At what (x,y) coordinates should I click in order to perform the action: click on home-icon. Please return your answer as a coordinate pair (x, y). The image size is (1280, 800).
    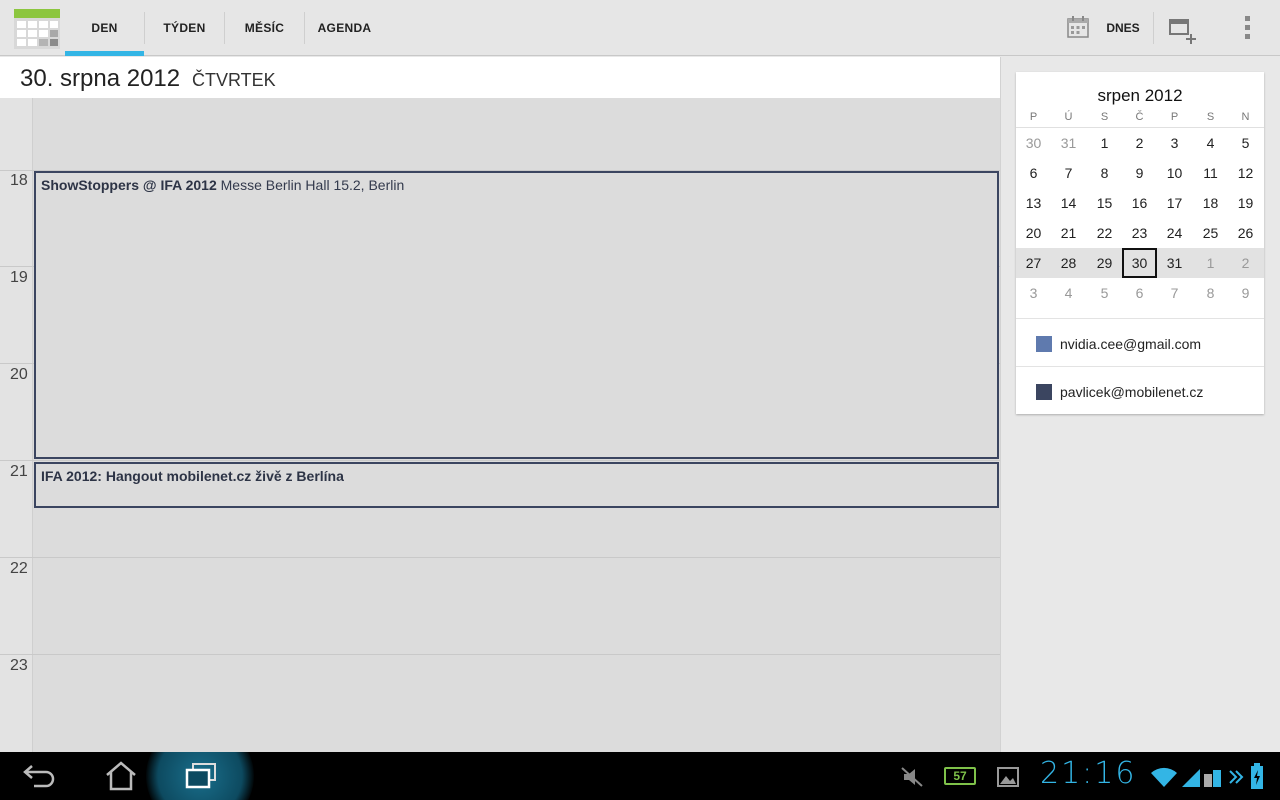
    Looking at the image, I should click on (121, 776).